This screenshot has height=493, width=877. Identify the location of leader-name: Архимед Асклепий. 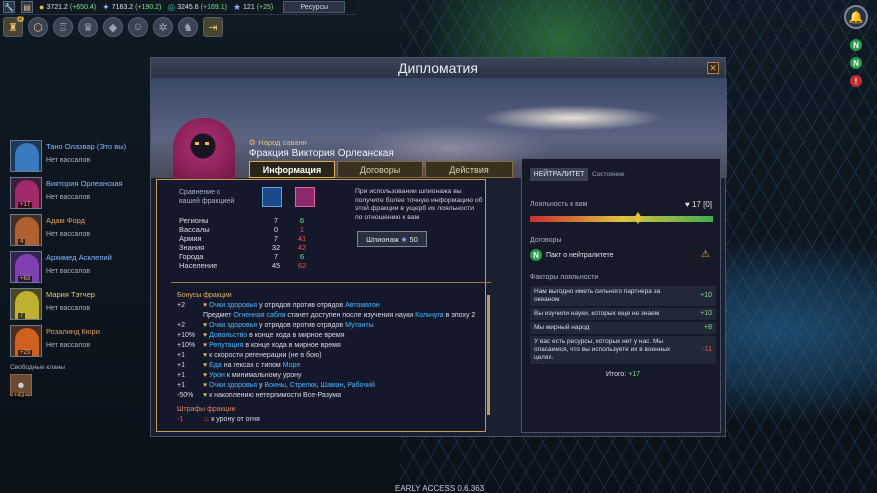
(79, 257).